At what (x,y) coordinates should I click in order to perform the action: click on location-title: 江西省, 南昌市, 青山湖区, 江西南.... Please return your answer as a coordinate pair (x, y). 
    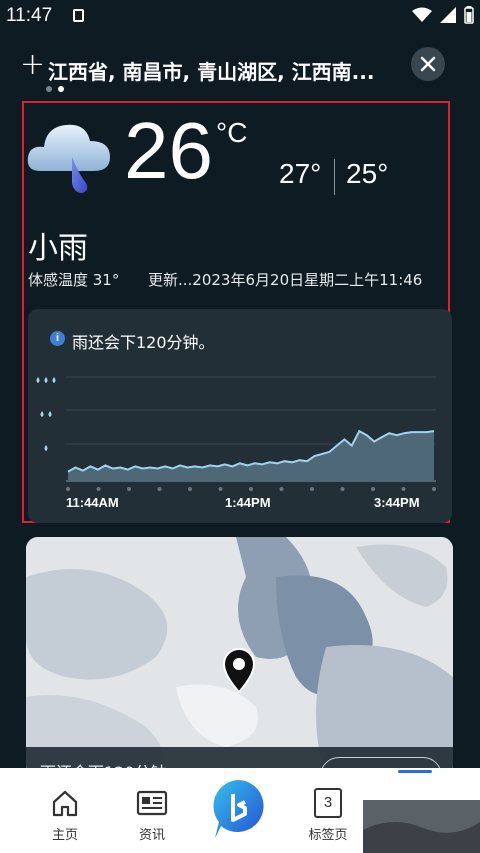
    Looking at the image, I should click on (220, 70).